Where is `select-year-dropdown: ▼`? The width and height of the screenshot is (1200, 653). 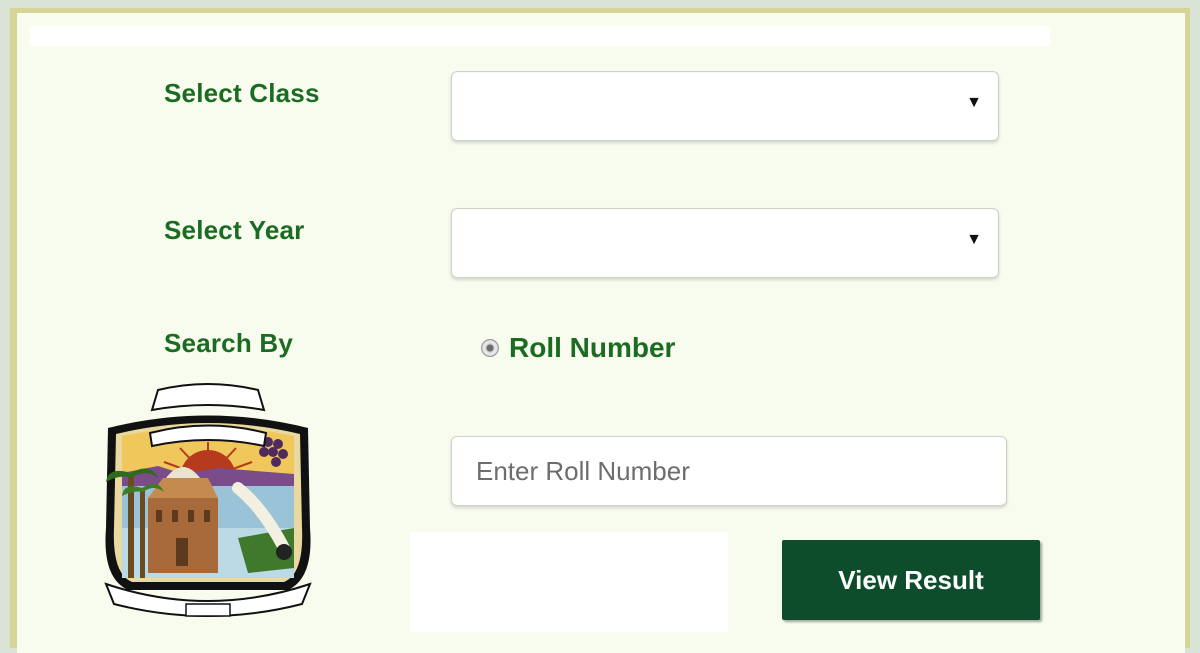
select-year-dropdown: ▼ is located at coordinates (725, 243).